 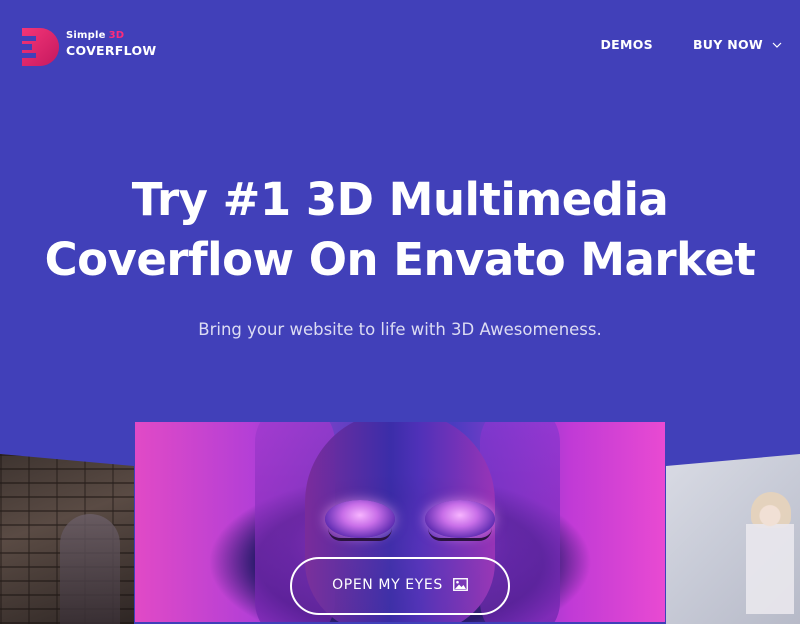 What do you see at coordinates (400, 259) in the screenshot?
I see `hero-title-line2: Coverflow On Envato Market` at bounding box center [400, 259].